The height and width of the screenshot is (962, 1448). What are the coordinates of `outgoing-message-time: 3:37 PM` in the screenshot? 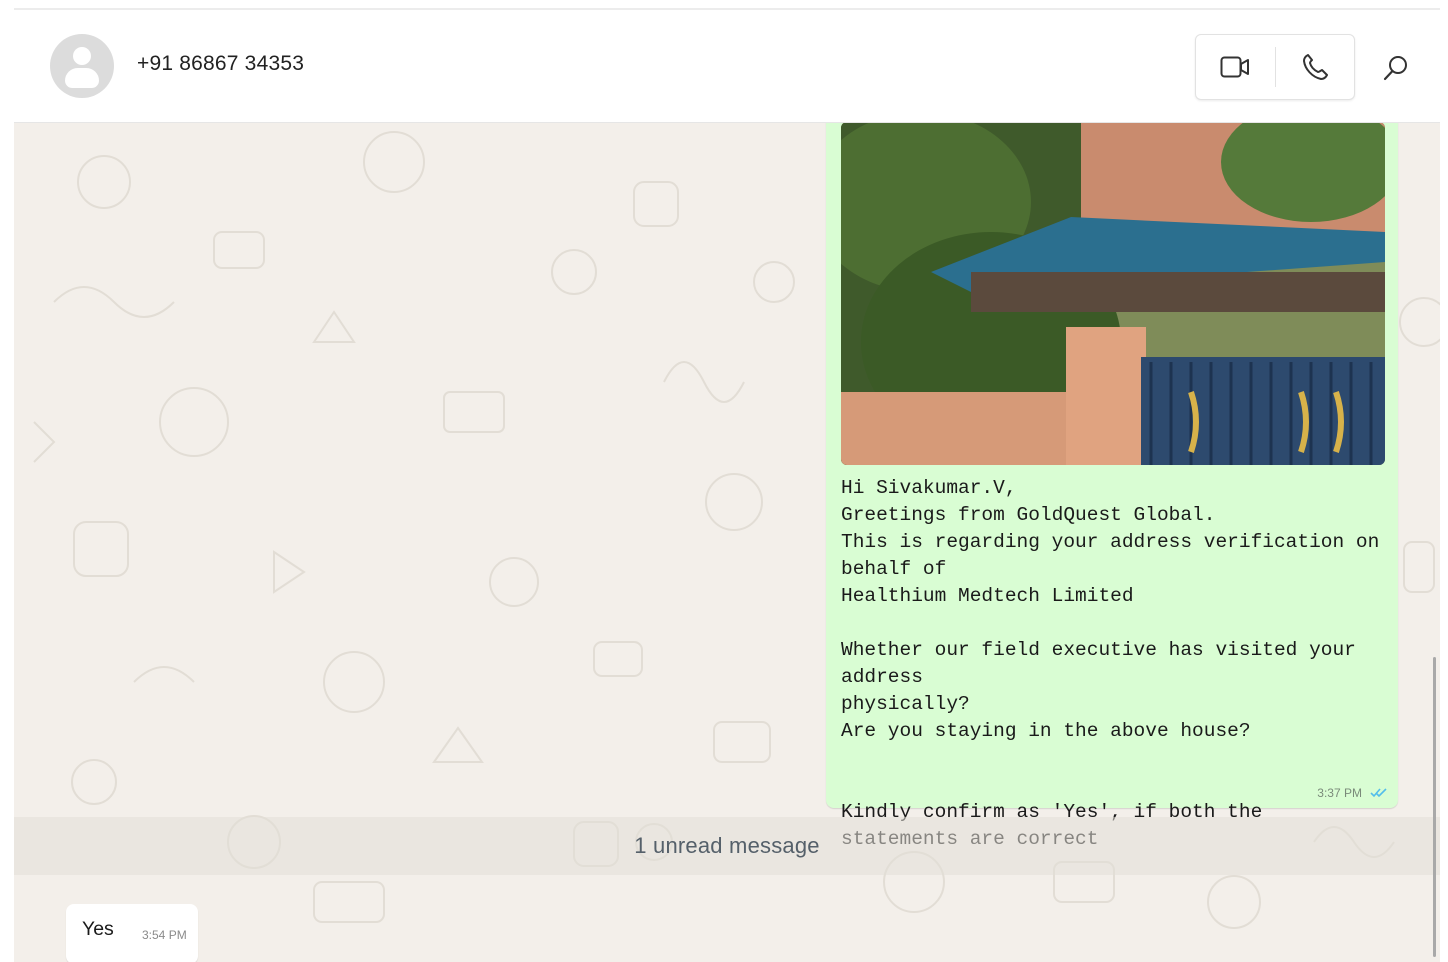 It's located at (1339, 793).